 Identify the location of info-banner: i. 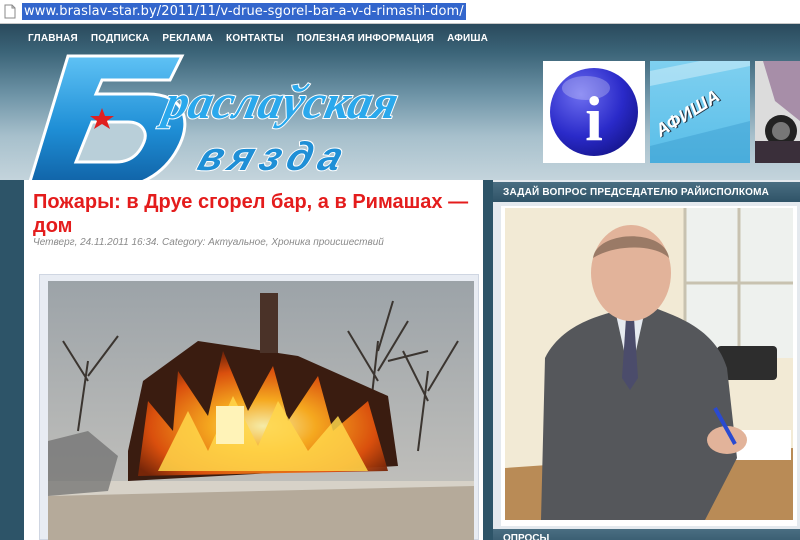
(594, 112).